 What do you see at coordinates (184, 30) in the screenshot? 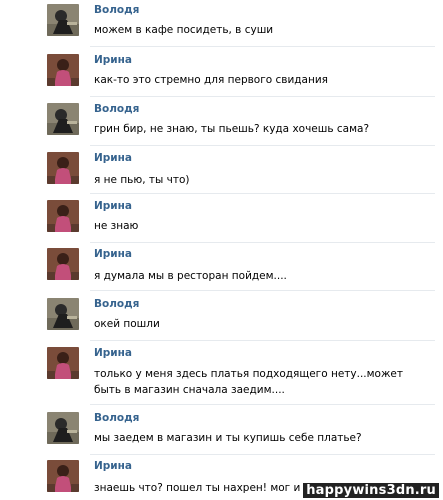
I see `message-text: можем в кафе посидеть, в суши` at bounding box center [184, 30].